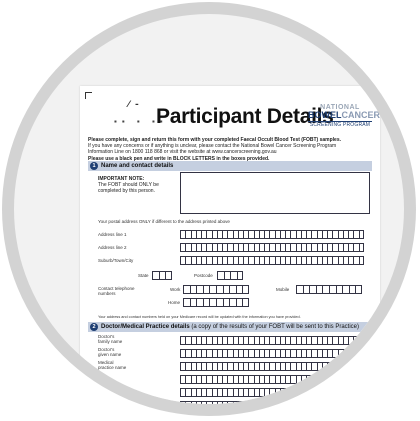  I want to click on doctor-family-name-field, so click(272, 340).